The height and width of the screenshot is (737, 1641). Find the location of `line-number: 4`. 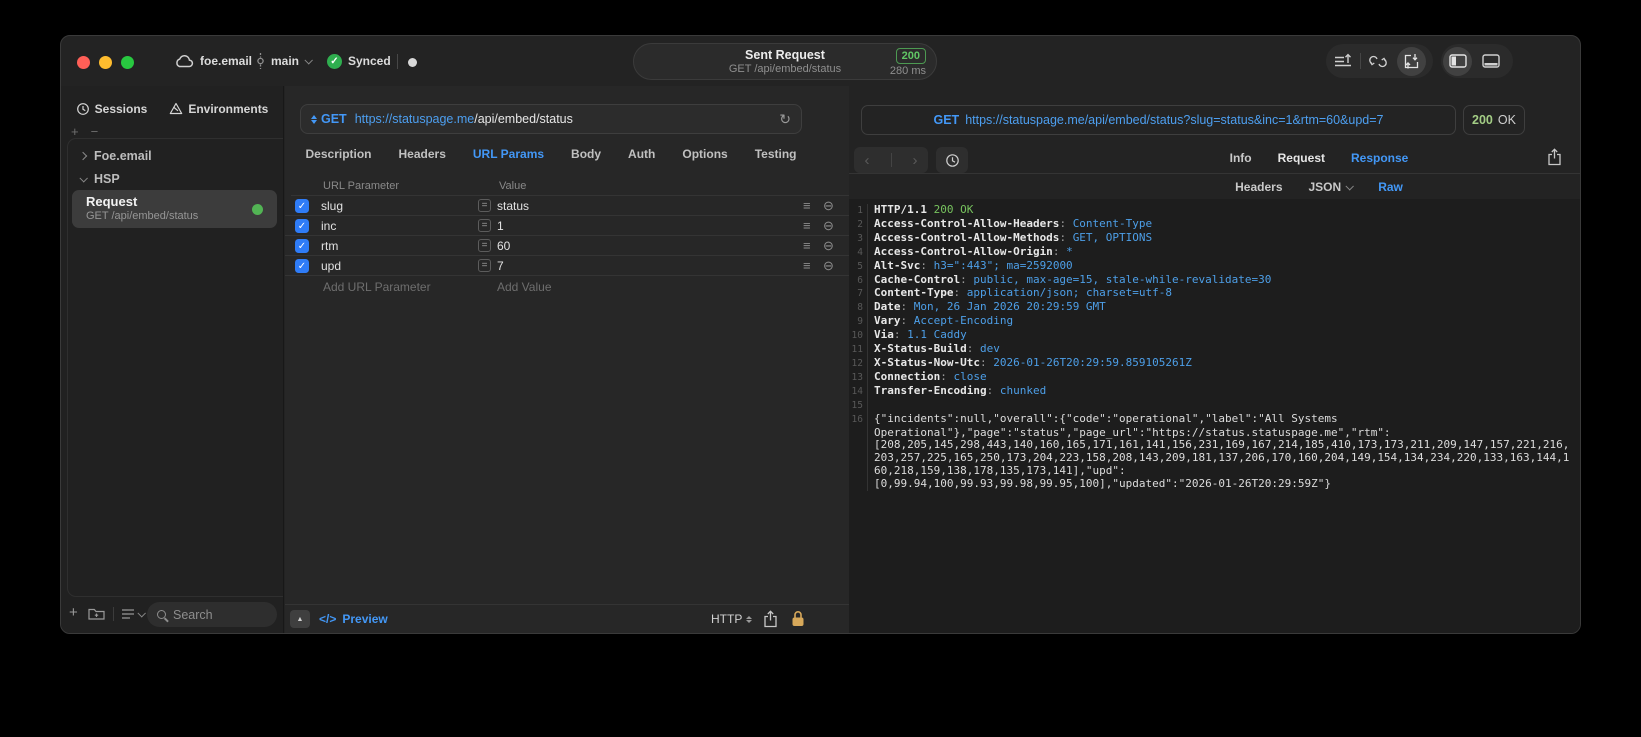

line-number: 4 is located at coordinates (860, 252).